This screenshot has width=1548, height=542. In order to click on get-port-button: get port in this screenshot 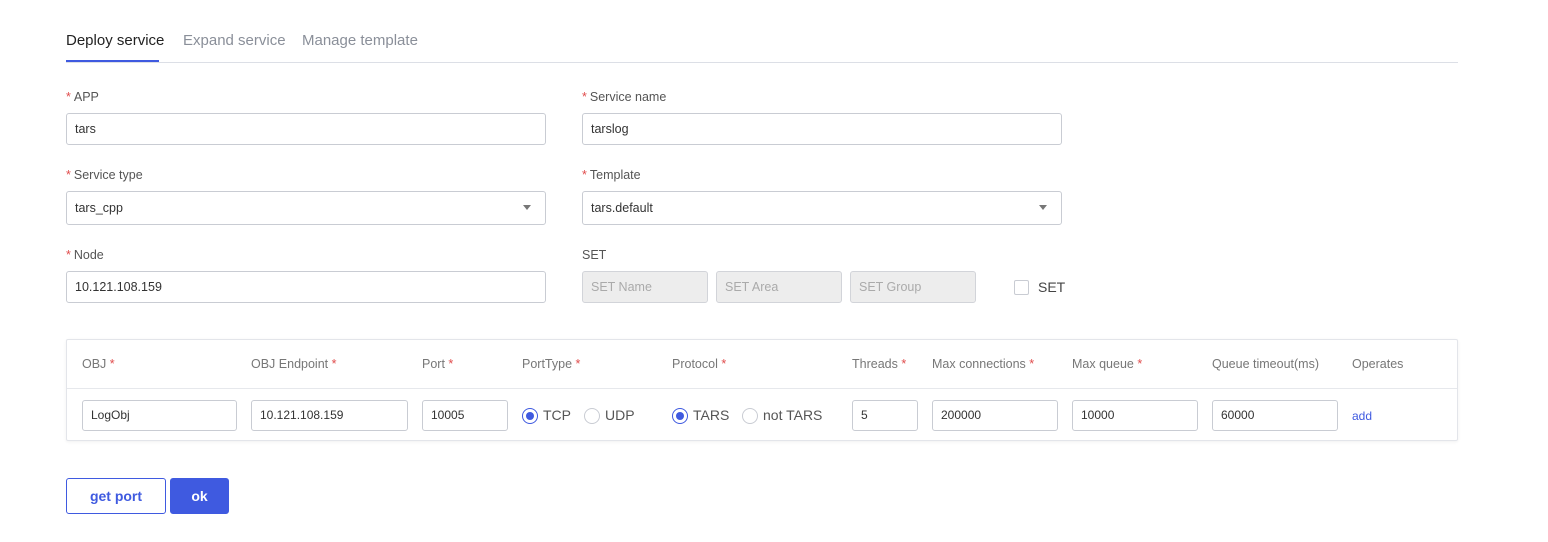, I will do `click(116, 496)`.